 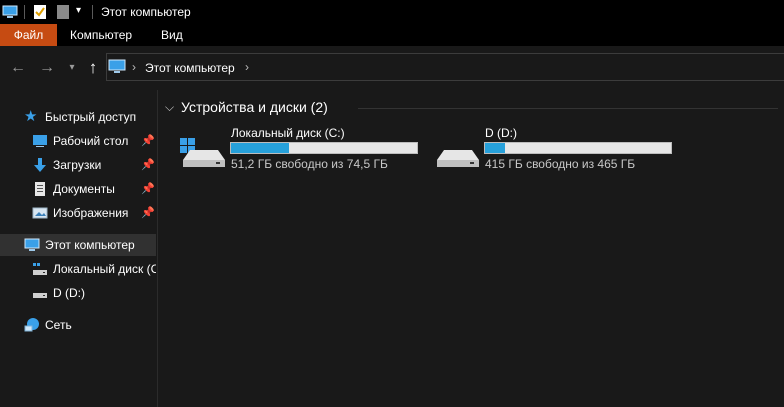 I want to click on drive-tile-d: D (D:) 415 ГБ свободно из 465 ГБ, so click(x=554, y=147).